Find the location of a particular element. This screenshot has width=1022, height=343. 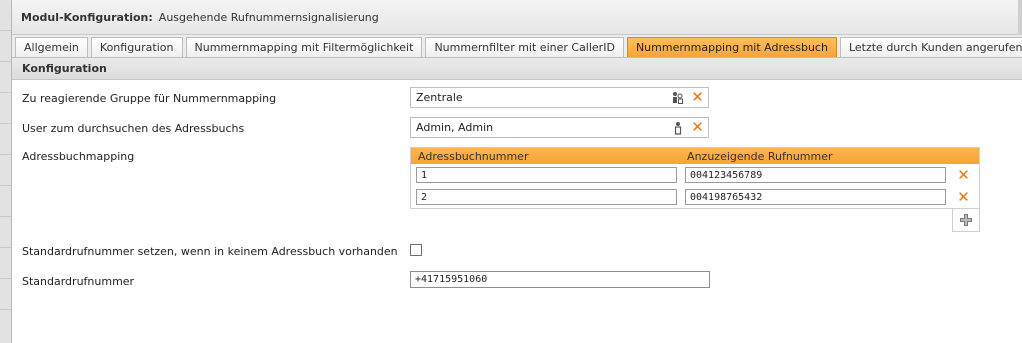

mapping-label: Adressbuchmapping is located at coordinates (78, 156).